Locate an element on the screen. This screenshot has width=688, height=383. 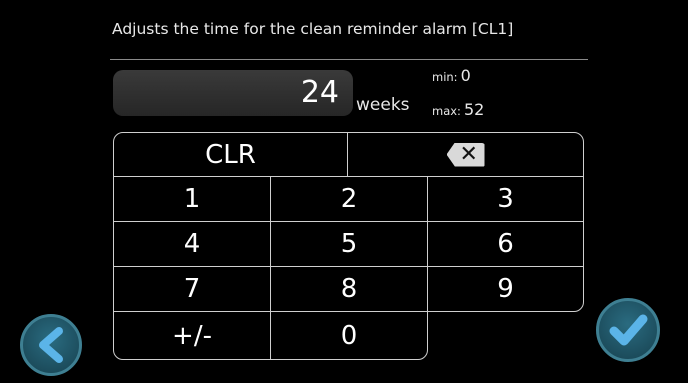
max-value: 52 is located at coordinates (474, 109).